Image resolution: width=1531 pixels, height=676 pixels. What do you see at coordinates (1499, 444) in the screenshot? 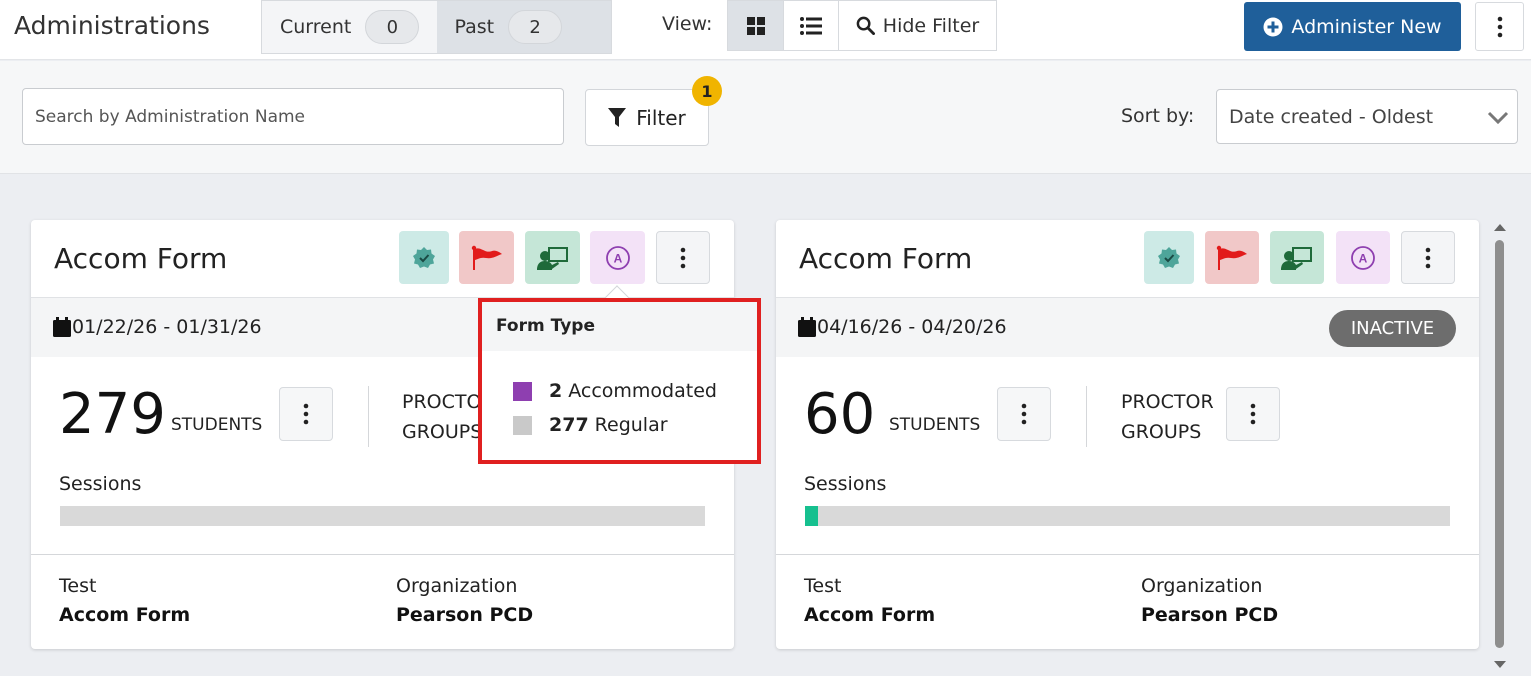
I see `scroll-thumb` at bounding box center [1499, 444].